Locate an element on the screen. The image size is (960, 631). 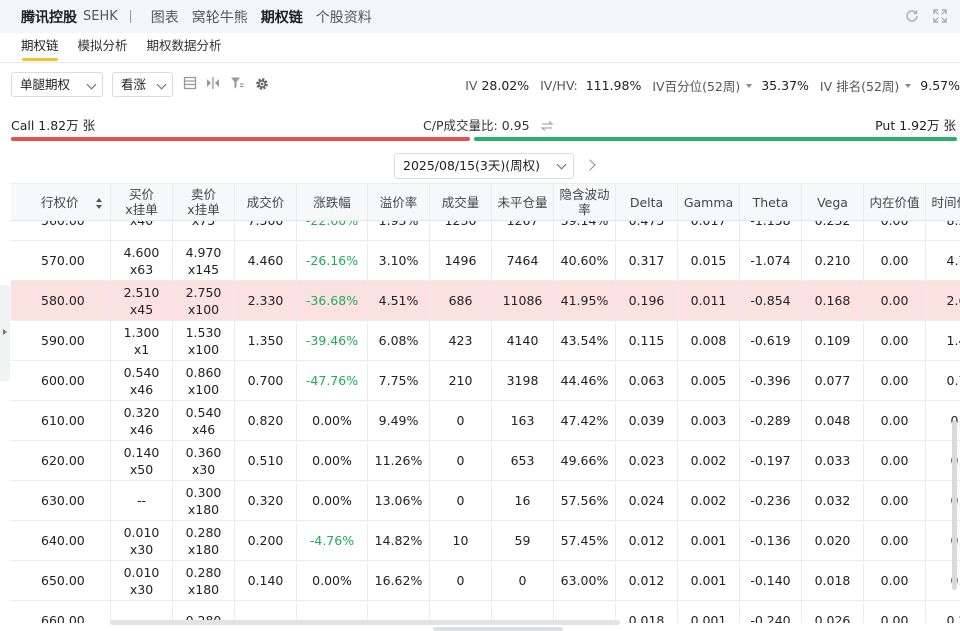
top-tab: 窝轮牛熊 is located at coordinates (220, 17).